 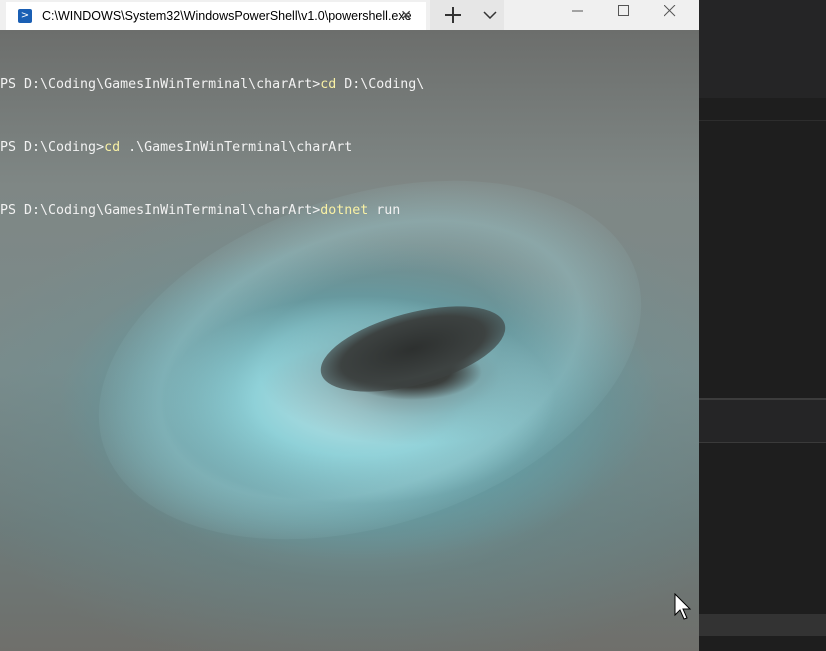 I want to click on command-args: .\GamesInWinTerminal\charArt, so click(x=236, y=147).